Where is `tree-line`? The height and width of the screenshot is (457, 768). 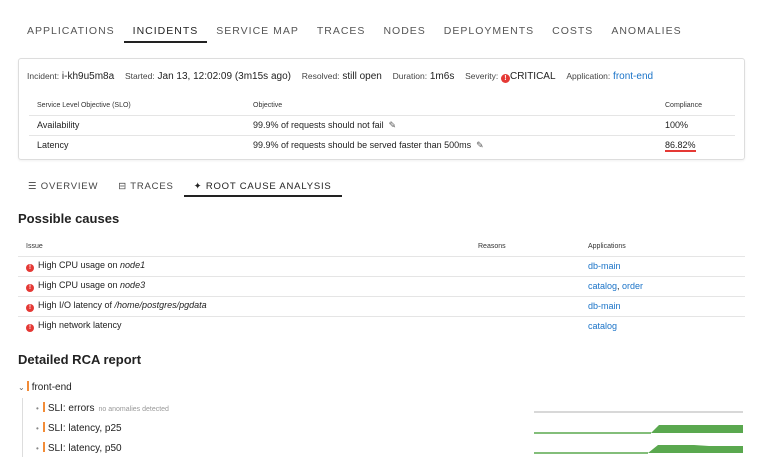
tree-line is located at coordinates (22, 427).